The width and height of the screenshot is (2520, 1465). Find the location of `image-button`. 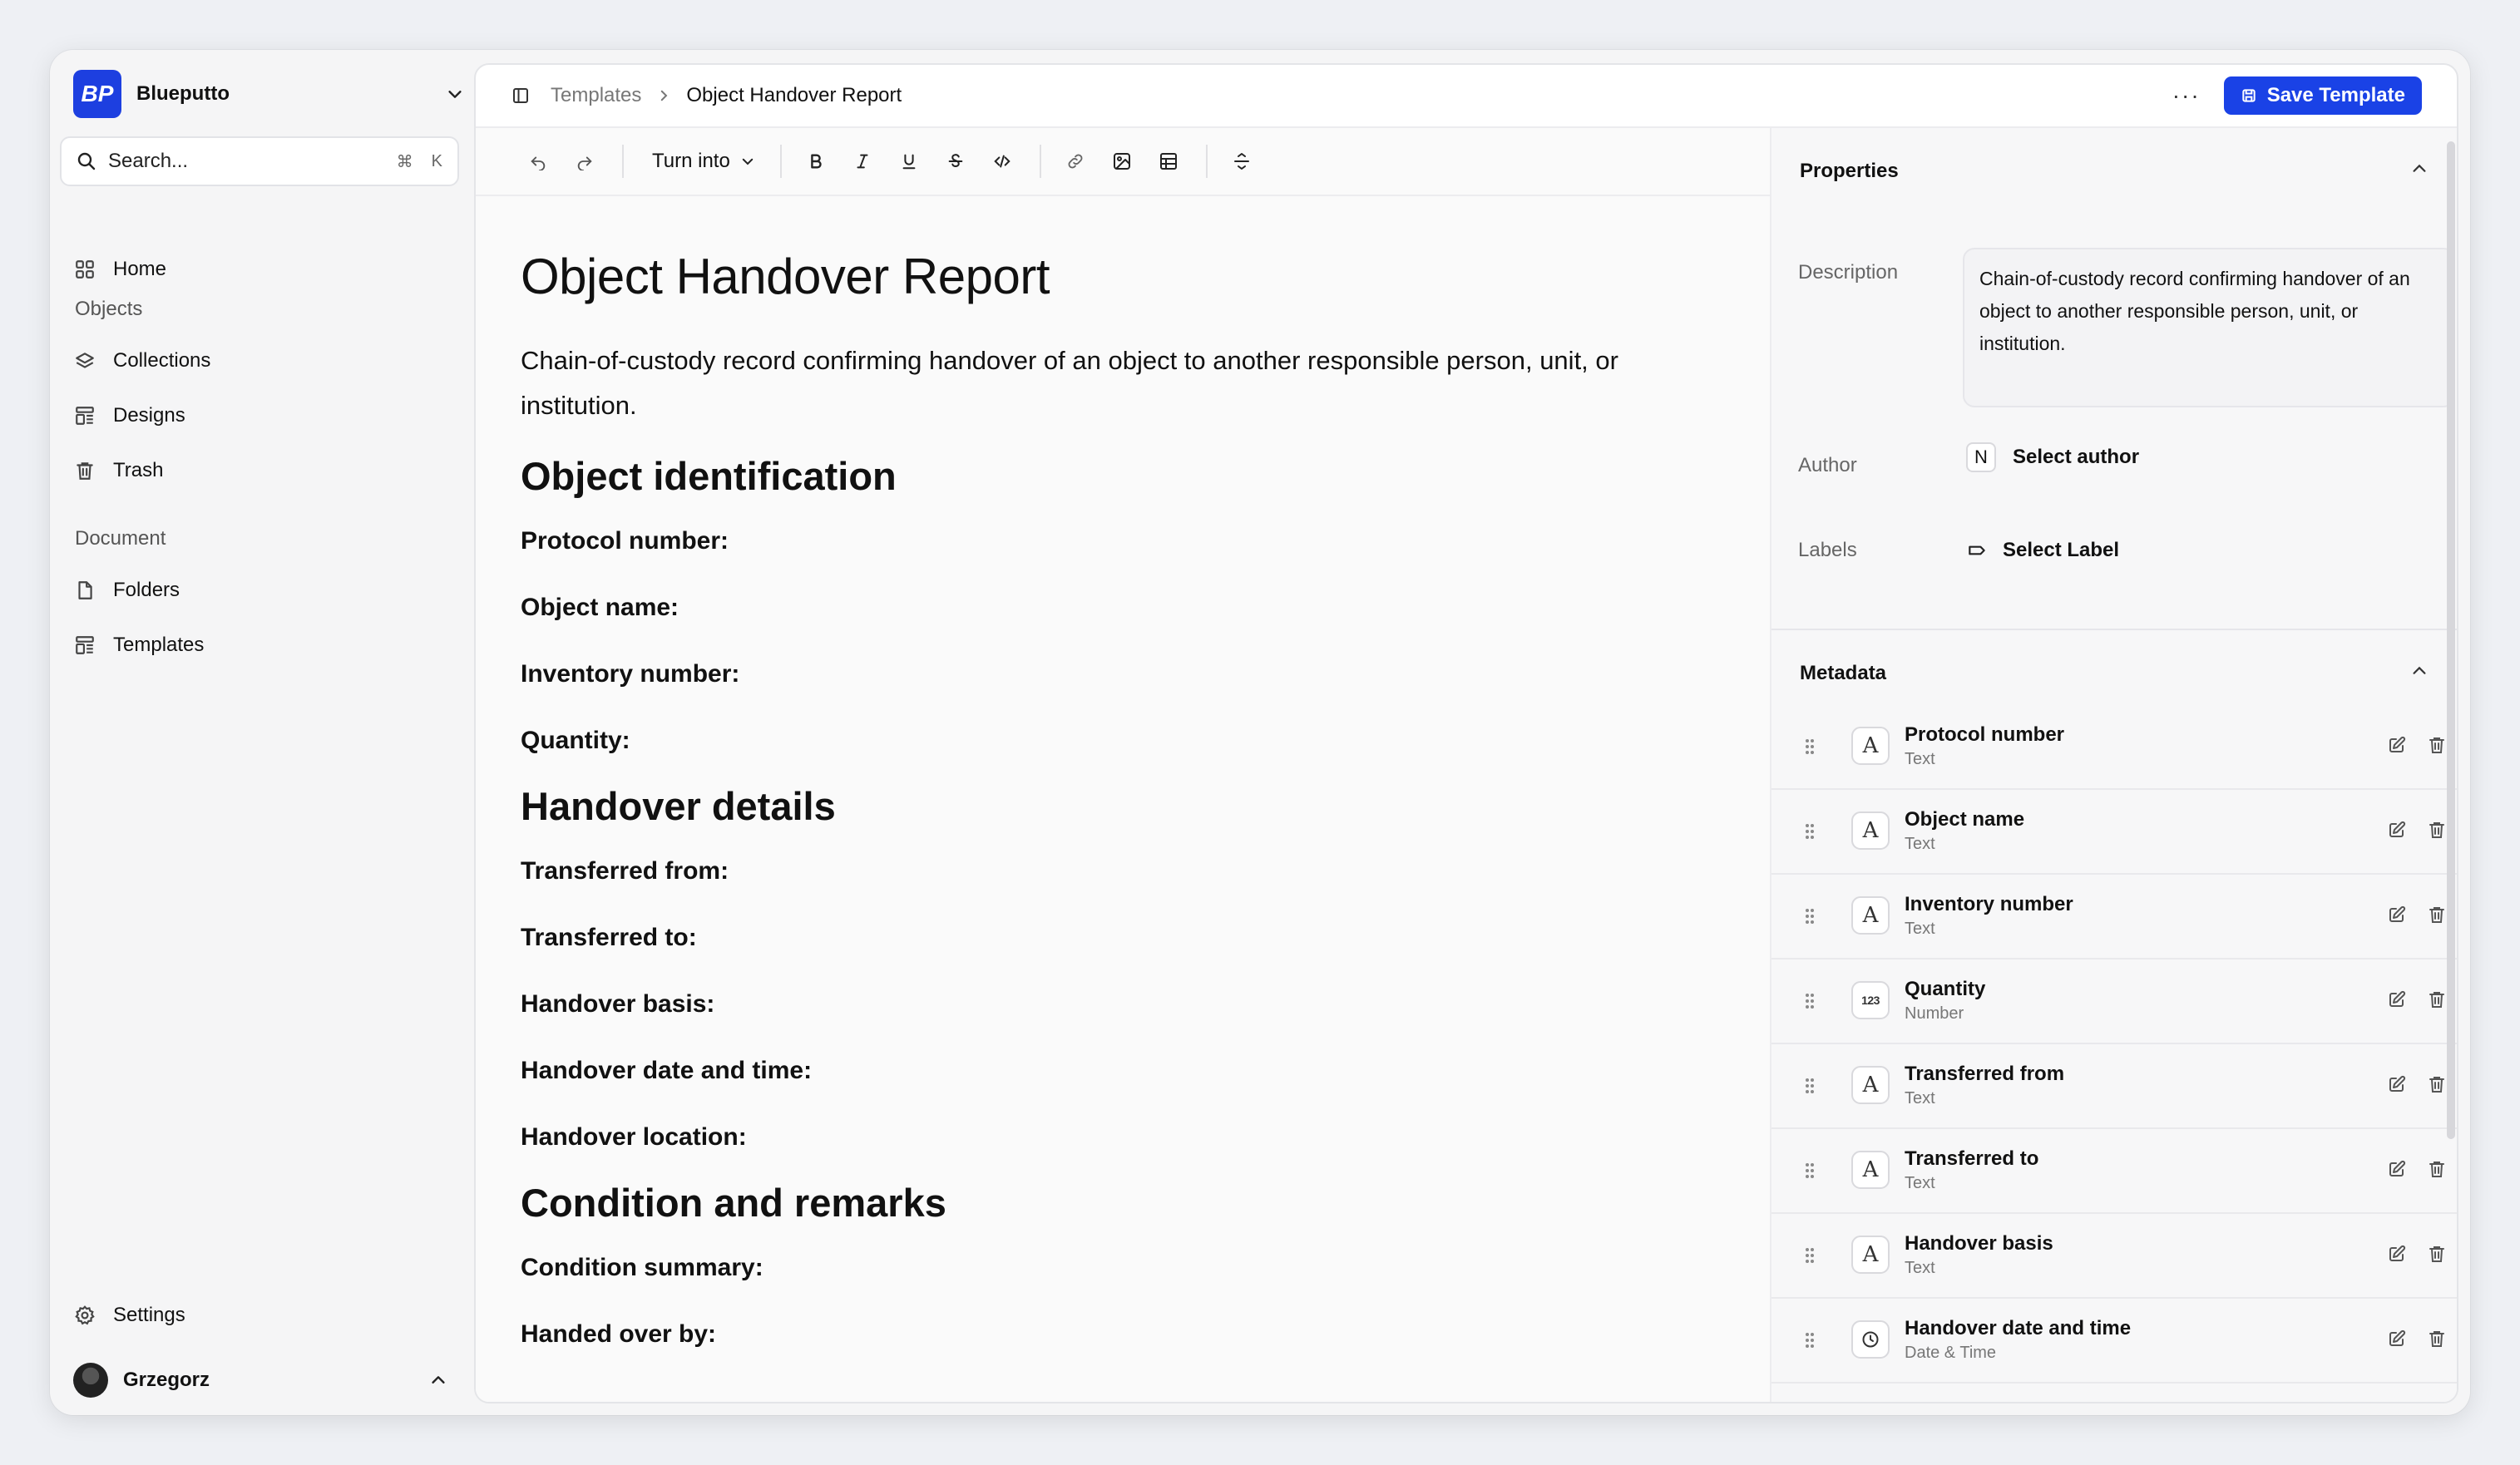

image-button is located at coordinates (1121, 161).